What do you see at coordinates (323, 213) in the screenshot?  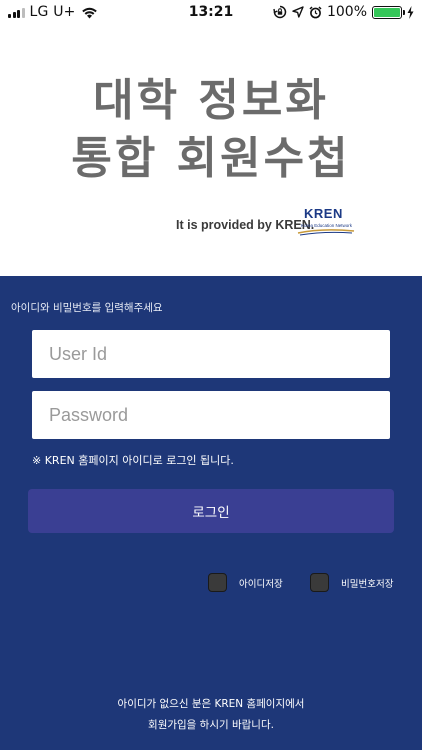 I see `kren-logo-text: KREN` at bounding box center [323, 213].